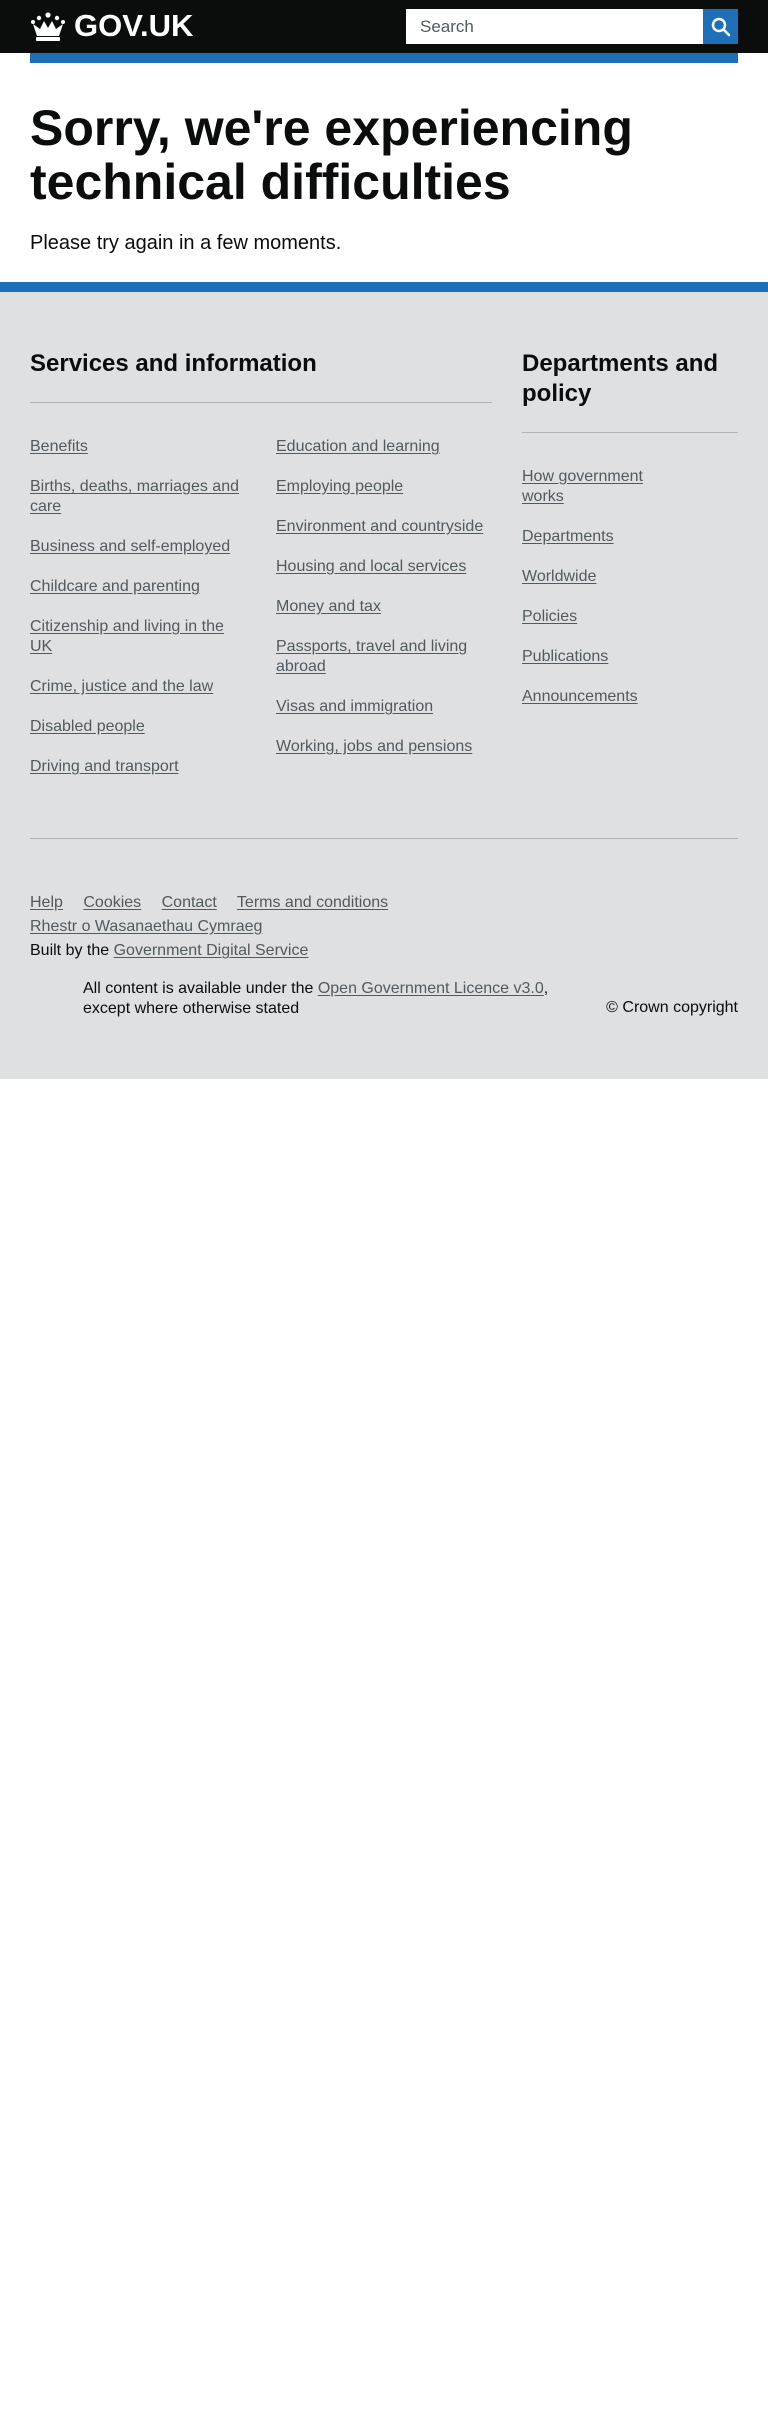 The image size is (768, 2428). What do you see at coordinates (620, 378) in the screenshot?
I see `departments-heading: Departments and policy` at bounding box center [620, 378].